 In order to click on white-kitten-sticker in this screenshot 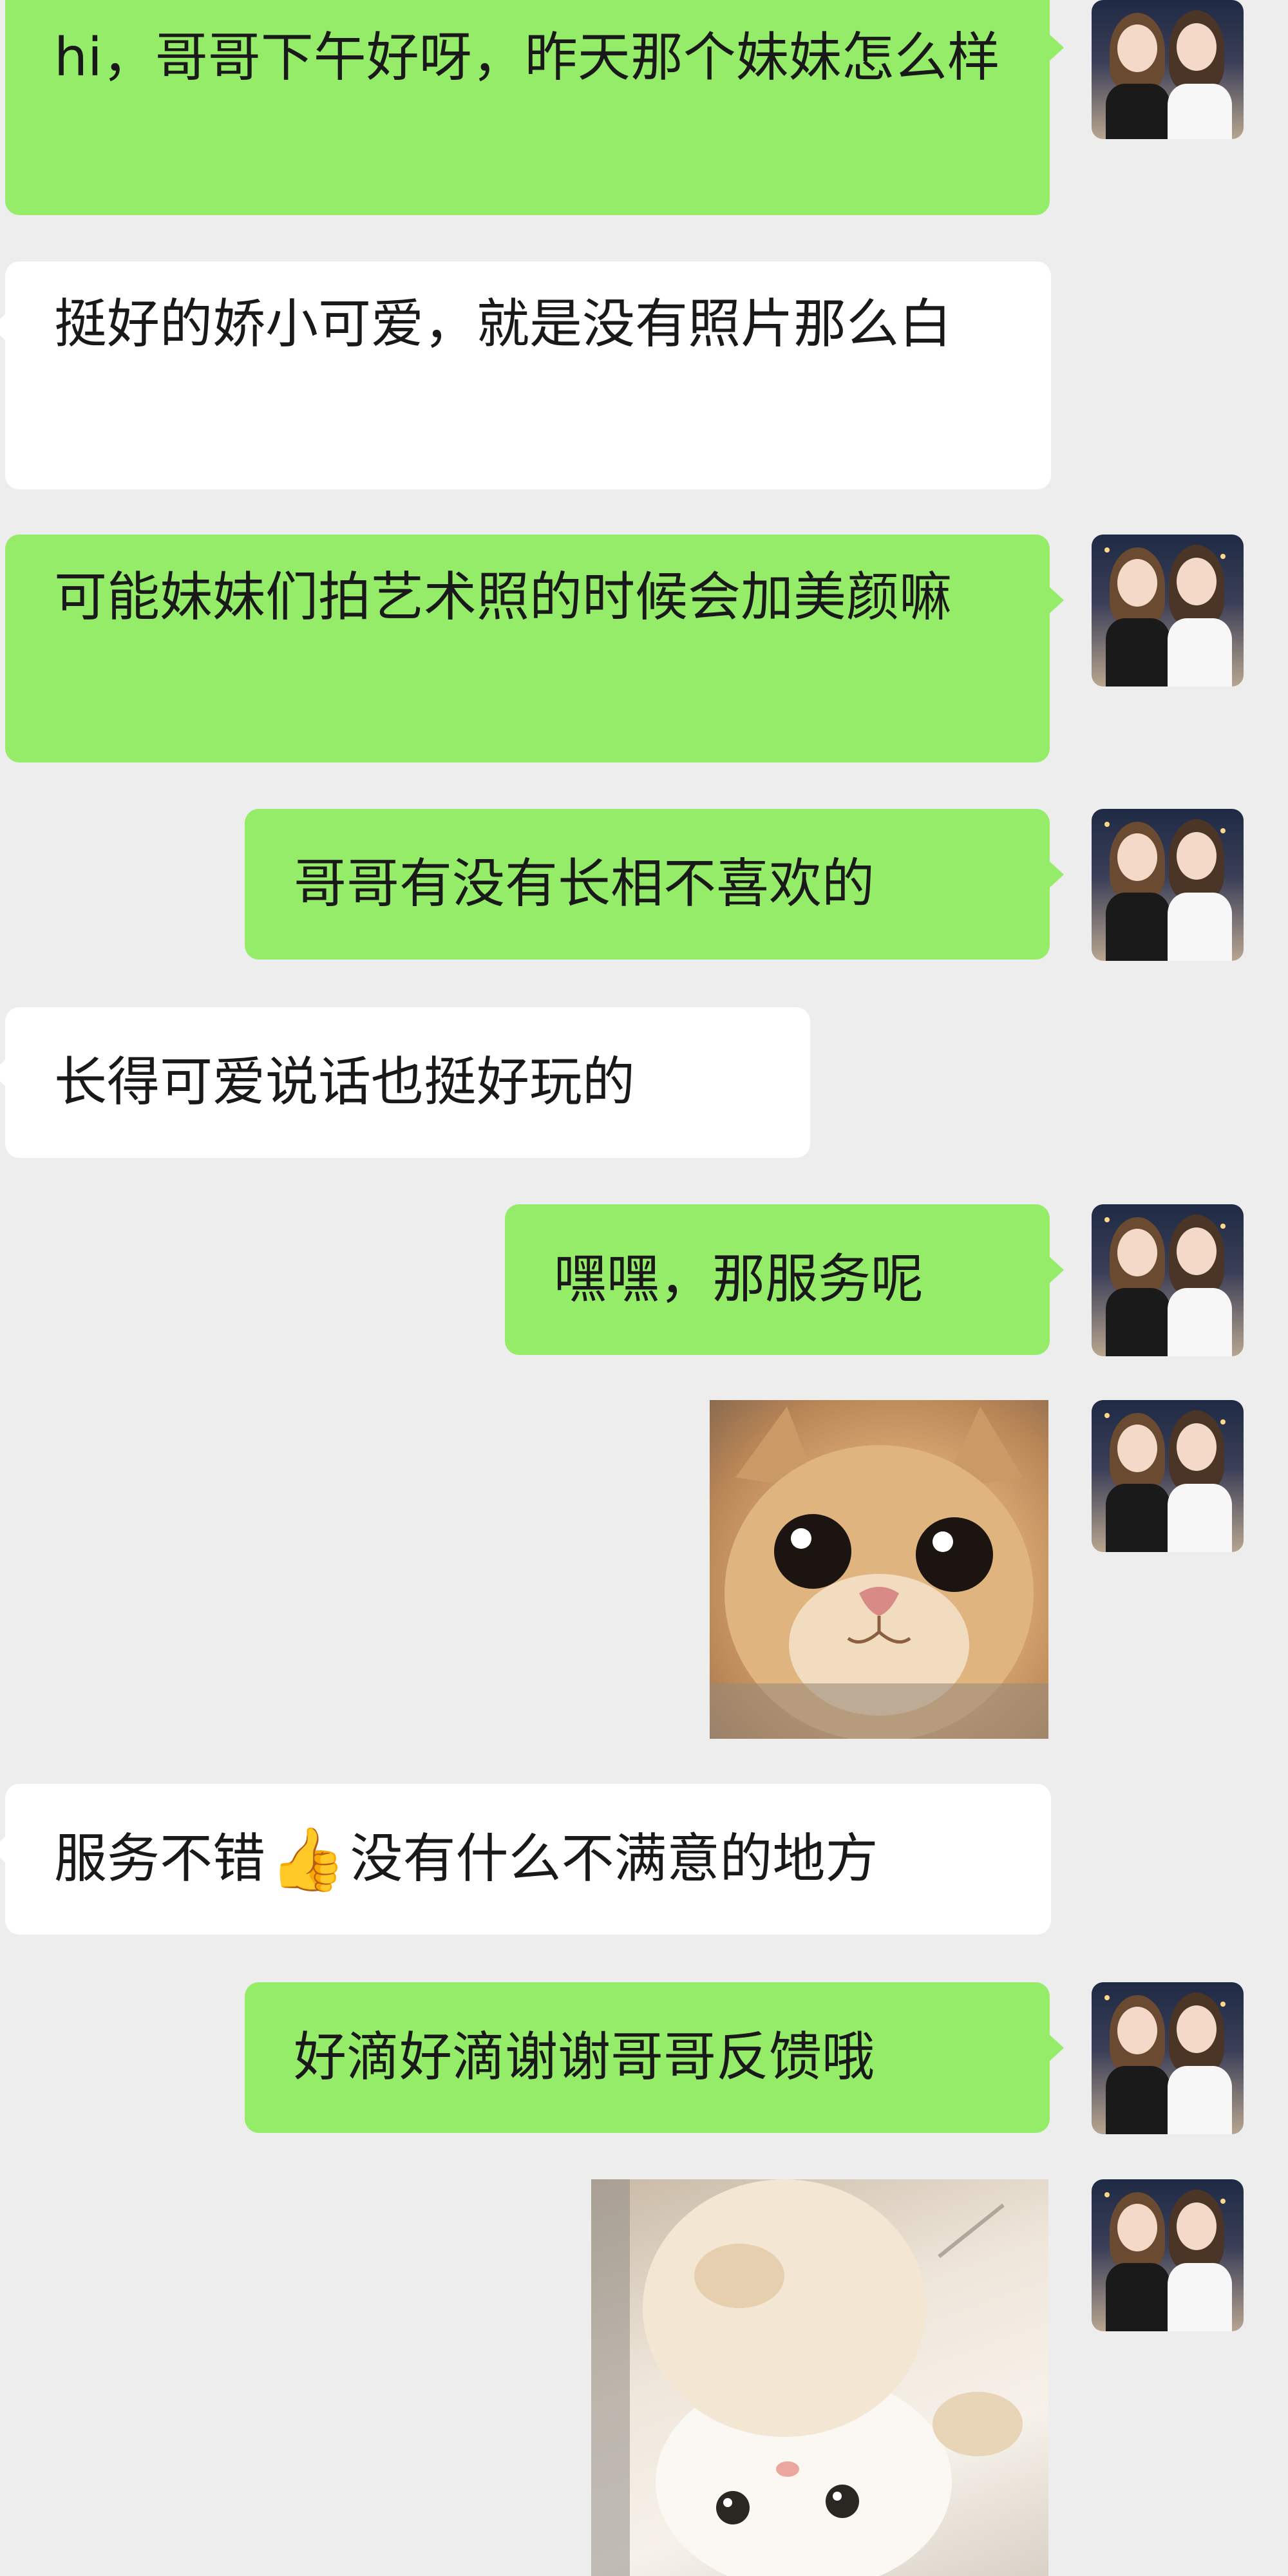, I will do `click(819, 2377)`.